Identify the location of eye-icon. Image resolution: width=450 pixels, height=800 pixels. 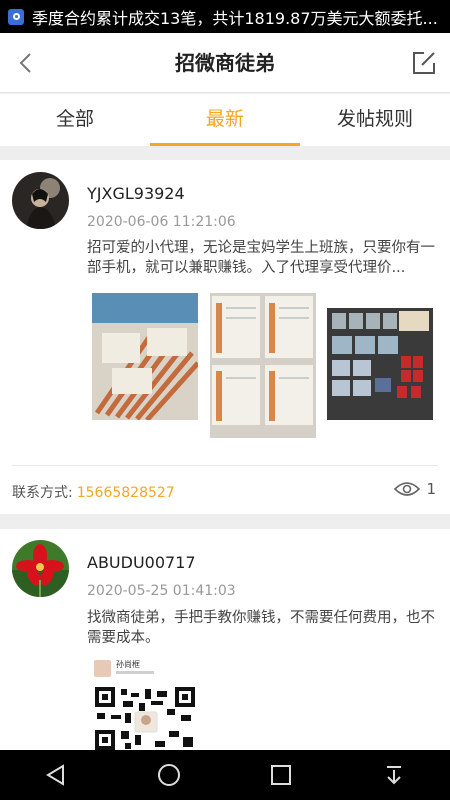
(407, 489).